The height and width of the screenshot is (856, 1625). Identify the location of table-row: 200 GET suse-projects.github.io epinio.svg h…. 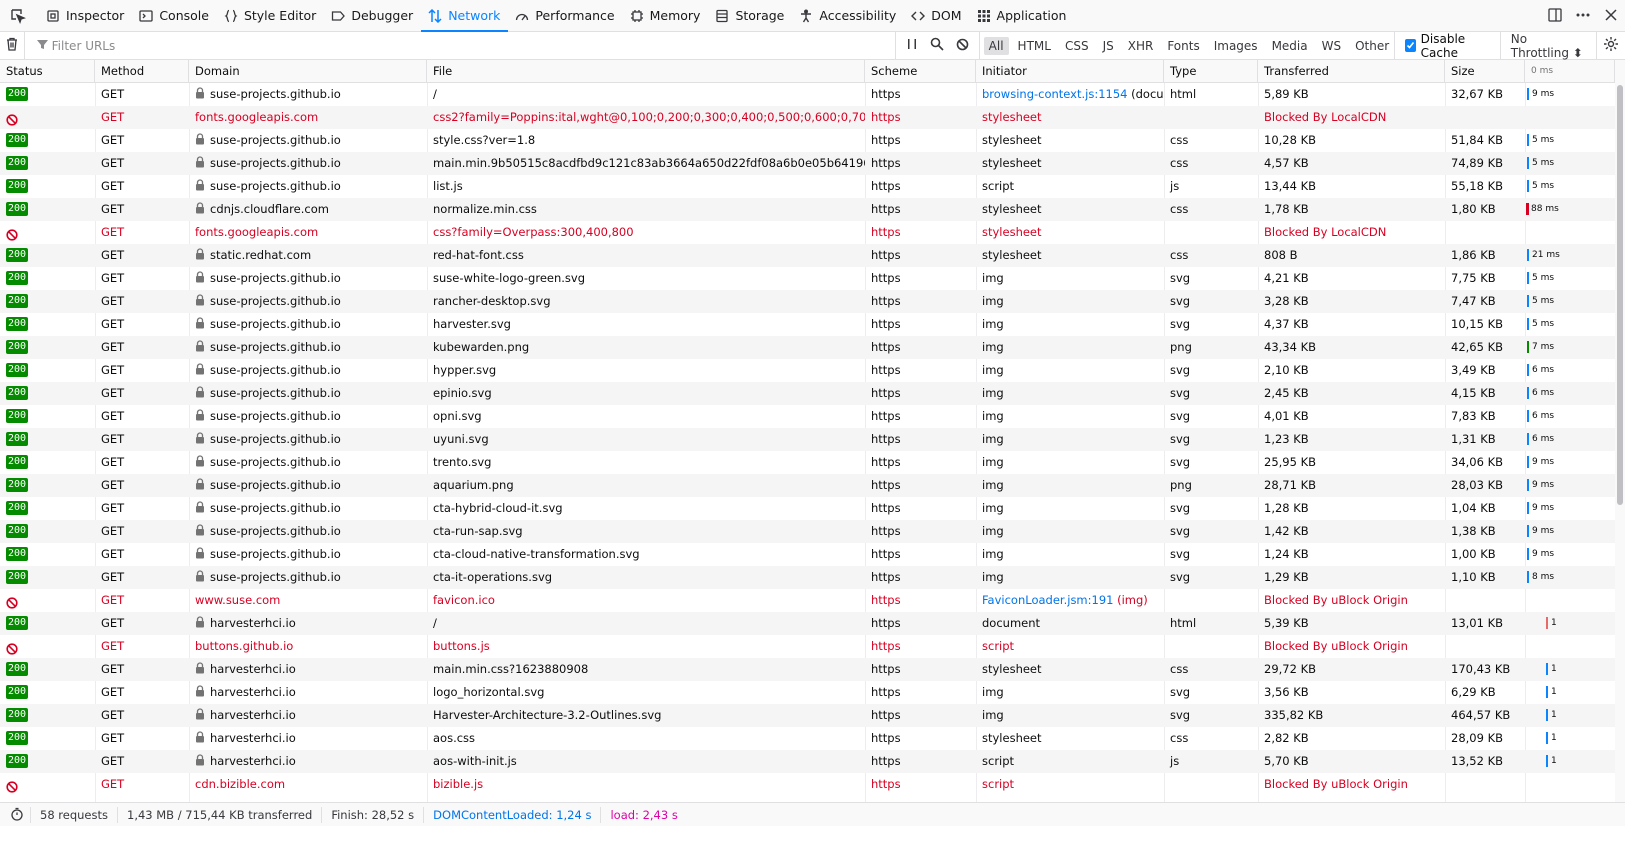
(807, 393).